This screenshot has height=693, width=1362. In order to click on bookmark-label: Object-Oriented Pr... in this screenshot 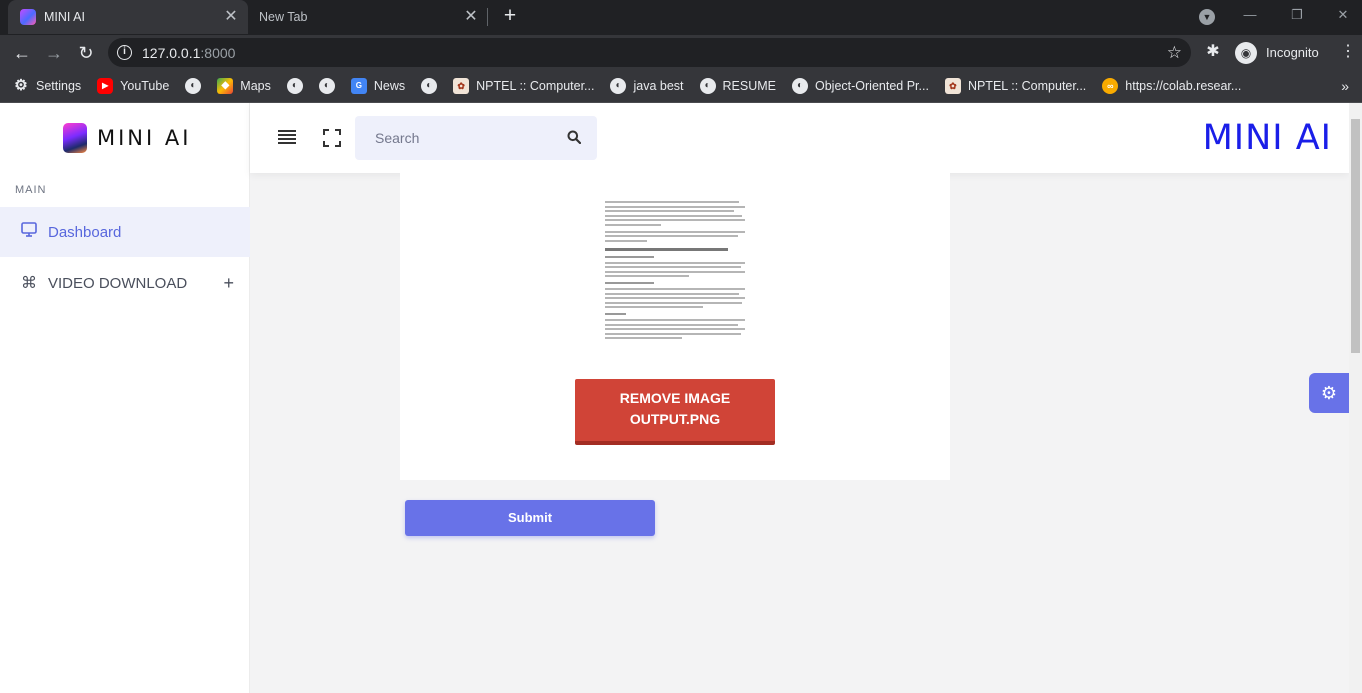, I will do `click(872, 86)`.